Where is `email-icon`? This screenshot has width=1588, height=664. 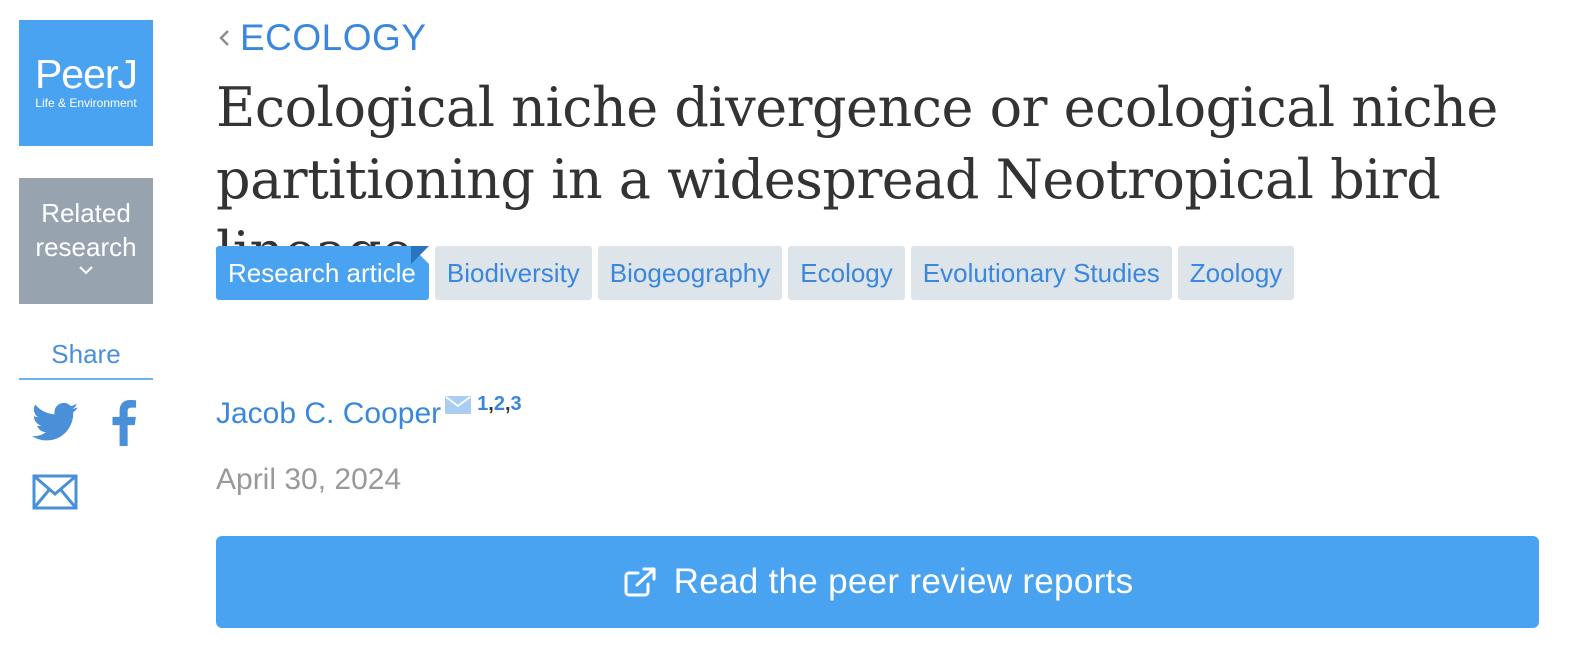
email-icon is located at coordinates (55, 492).